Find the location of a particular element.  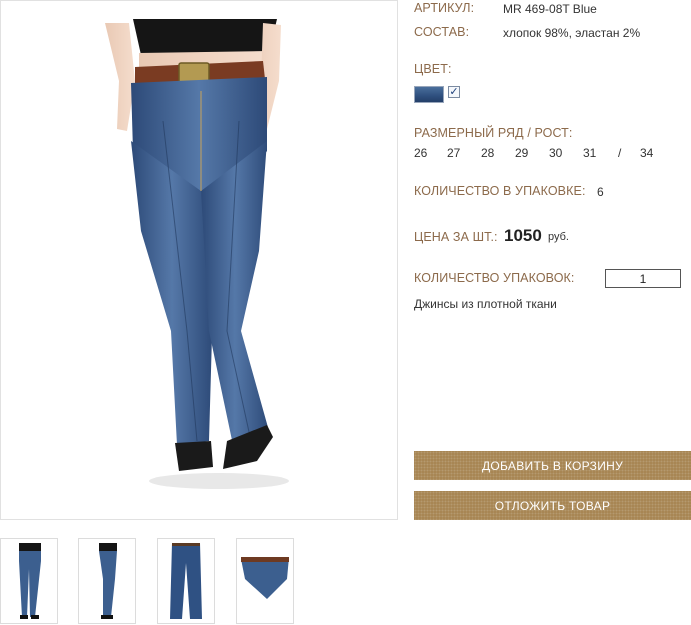

color-label: ЦВЕТ: is located at coordinates (433, 69).